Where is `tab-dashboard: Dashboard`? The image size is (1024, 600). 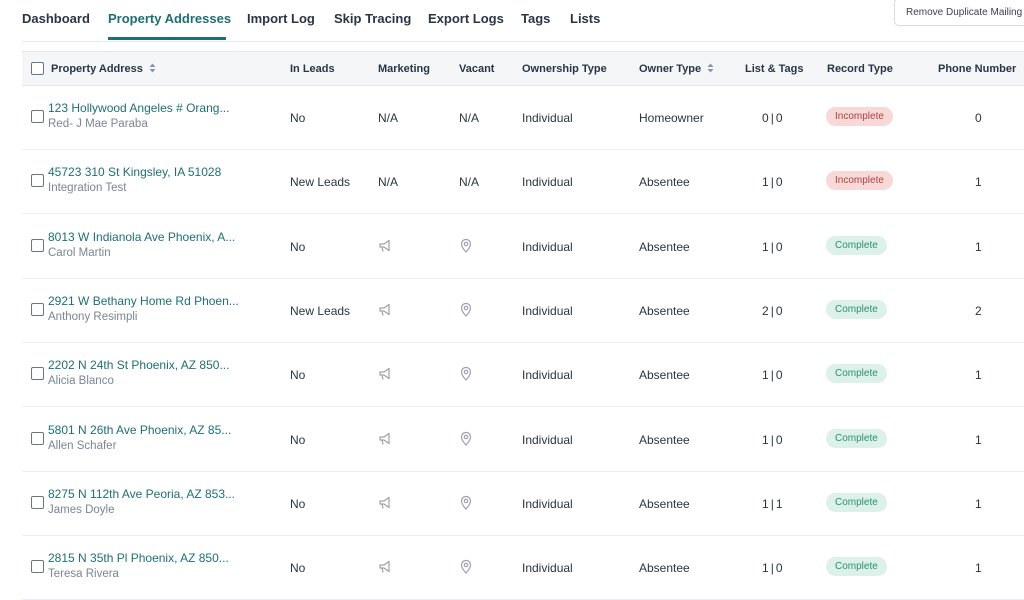 tab-dashboard: Dashboard is located at coordinates (56, 18).